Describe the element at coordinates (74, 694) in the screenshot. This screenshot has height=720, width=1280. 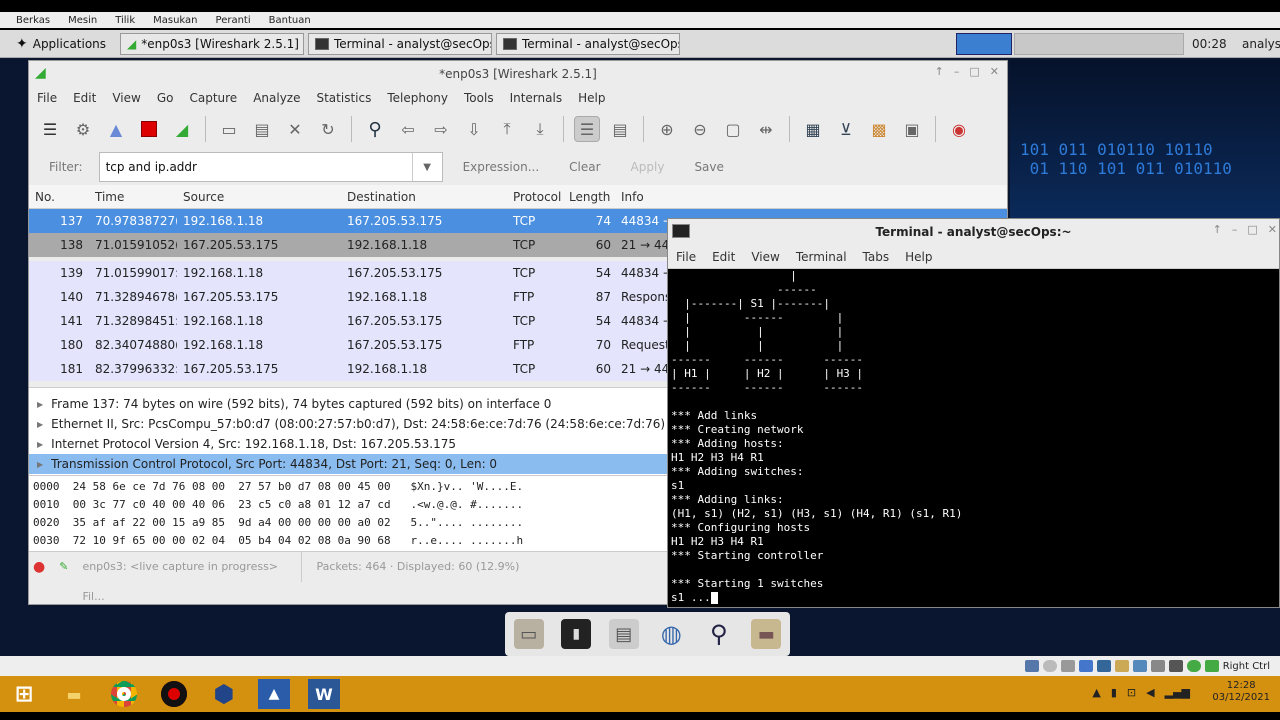
I see `file-explorer-icon: ▬` at that location.